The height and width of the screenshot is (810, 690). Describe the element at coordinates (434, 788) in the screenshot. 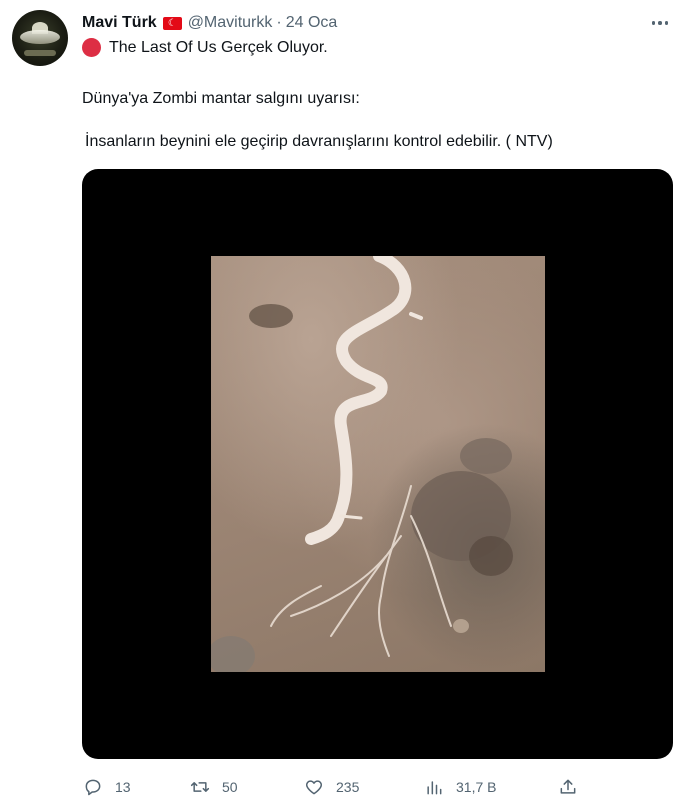

I see `analytics-bar-icon` at that location.